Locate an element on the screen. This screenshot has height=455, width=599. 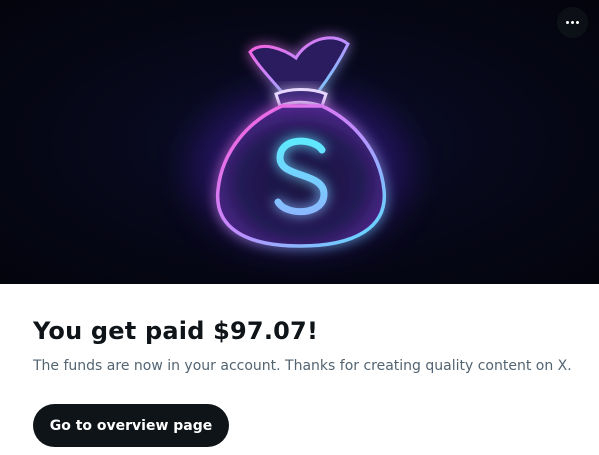
bag-top-flaps is located at coordinates (299, 65).